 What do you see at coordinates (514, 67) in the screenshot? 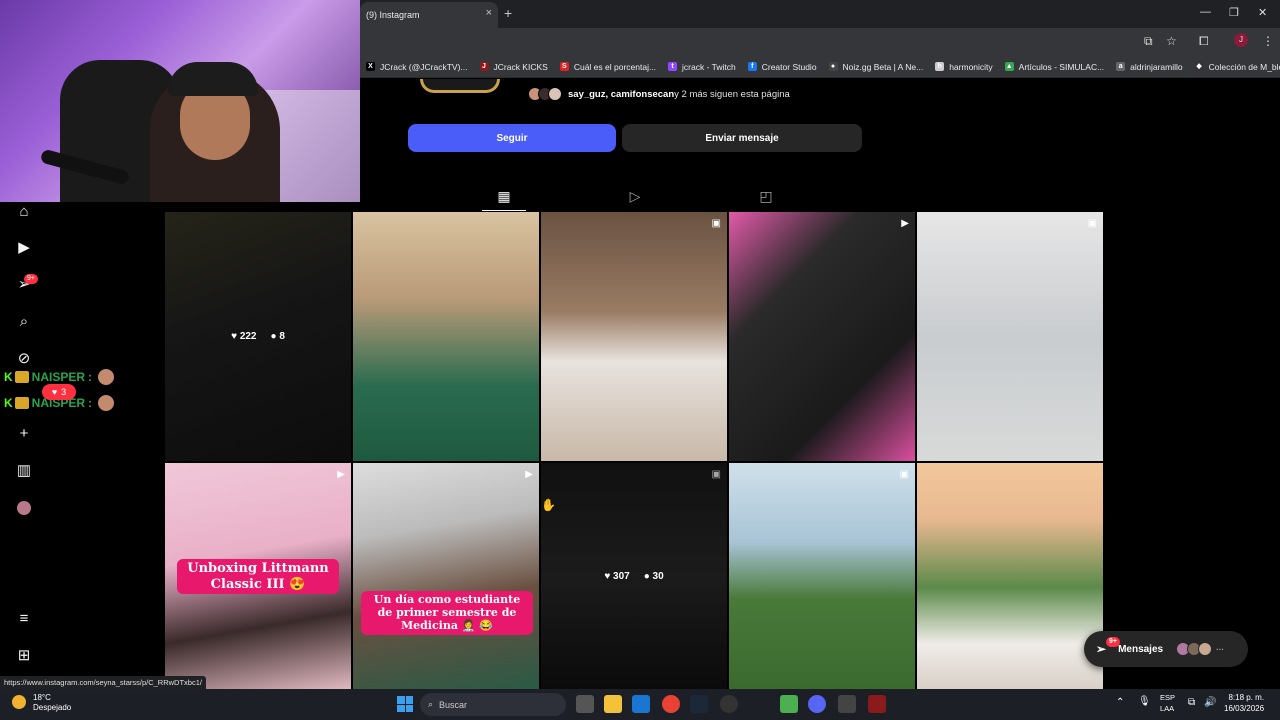
I see `bookmark-item: J JCrack KICKS` at bounding box center [514, 67].